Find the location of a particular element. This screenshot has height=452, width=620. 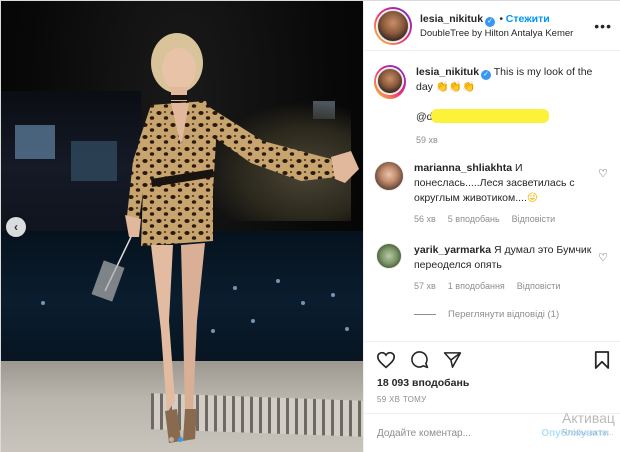

carousel-dot is located at coordinates (171, 439).